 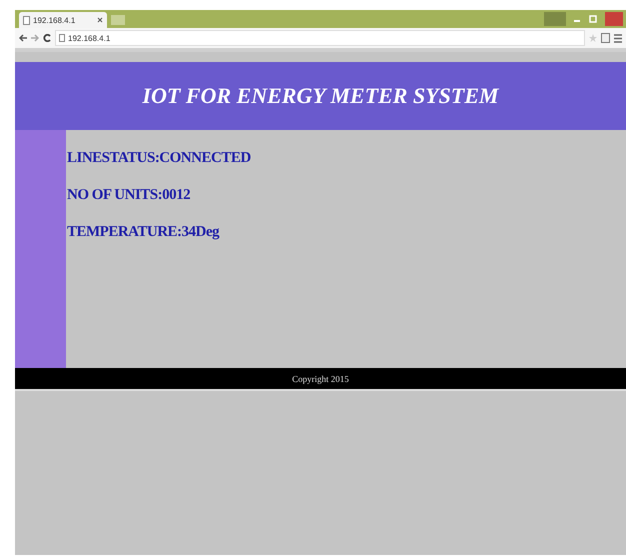 I want to click on page-title: IOT FOR ENERGY METER SYSTEM, so click(x=320, y=96).